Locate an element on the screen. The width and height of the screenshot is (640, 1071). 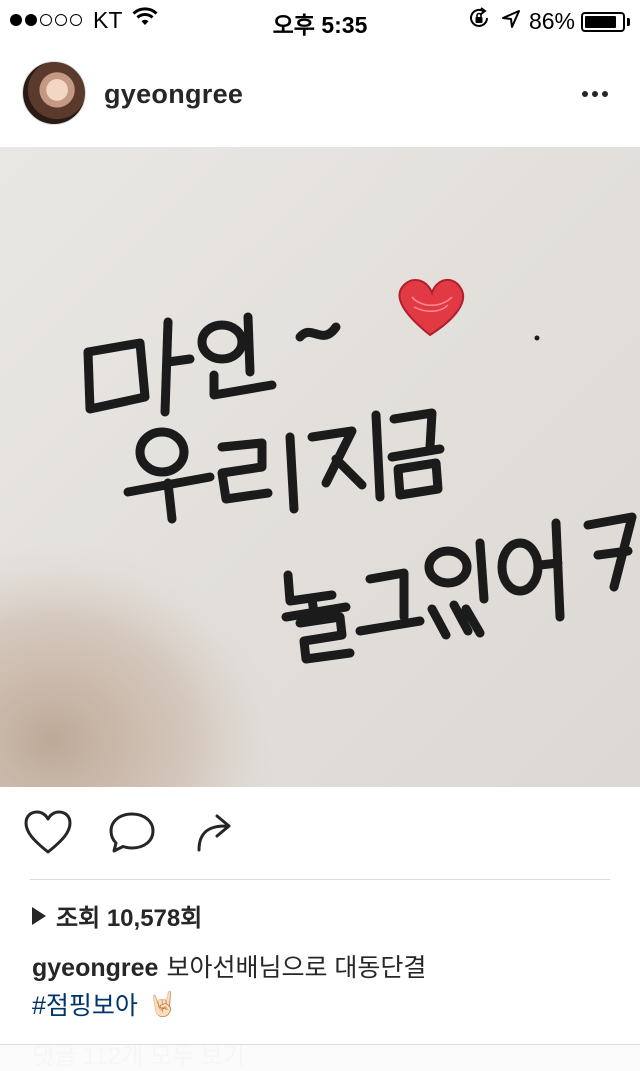
view-count: 조회 10,578회 is located at coordinates (117, 915).